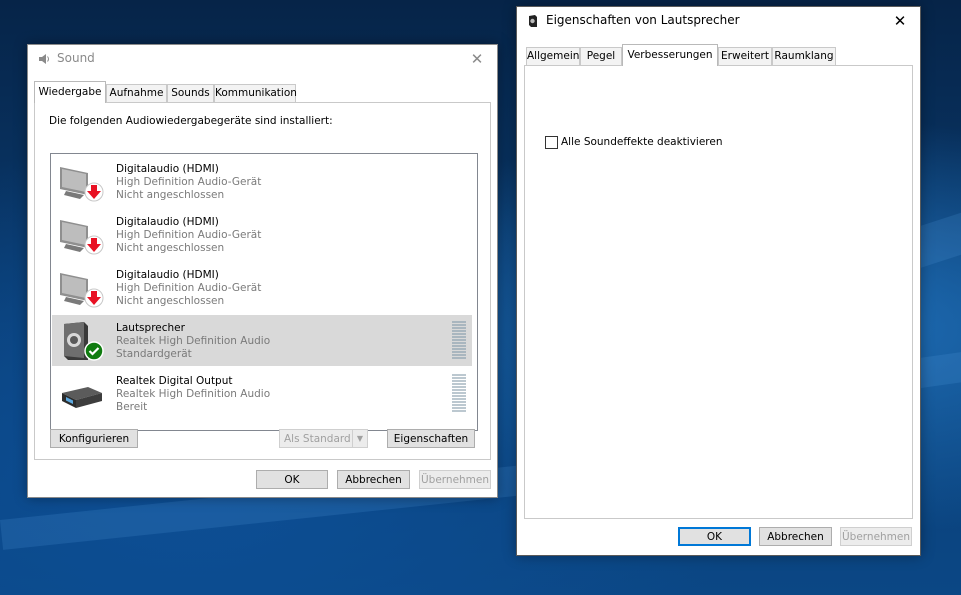  I want to click on properties-button: Eigenschaften, so click(431, 438).